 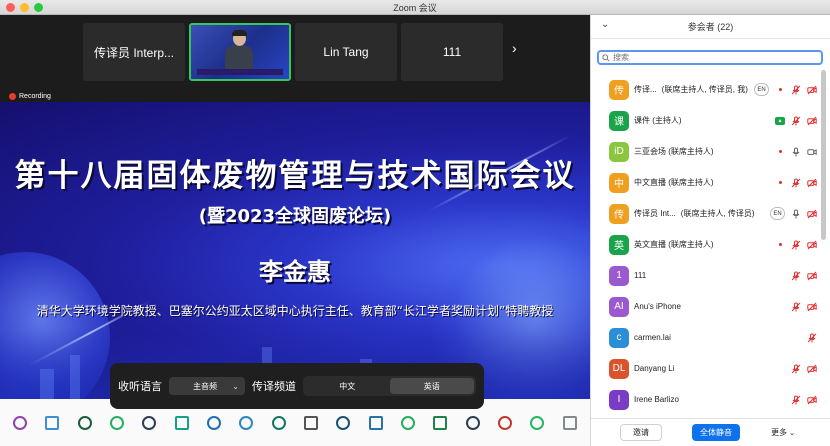 What do you see at coordinates (619, 182) in the screenshot?
I see `avatar: 中` at bounding box center [619, 182].